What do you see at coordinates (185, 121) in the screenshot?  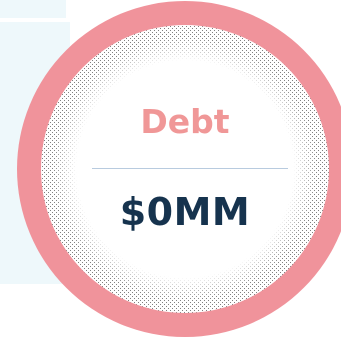 I see `metric-label: Debt` at bounding box center [185, 121].